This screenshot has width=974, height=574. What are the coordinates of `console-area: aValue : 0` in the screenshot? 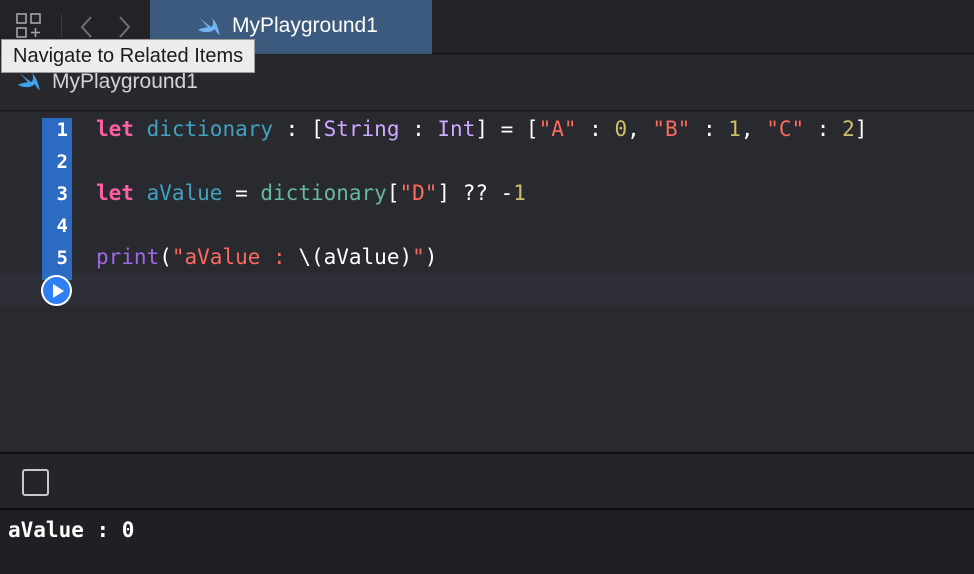 It's located at (487, 542).